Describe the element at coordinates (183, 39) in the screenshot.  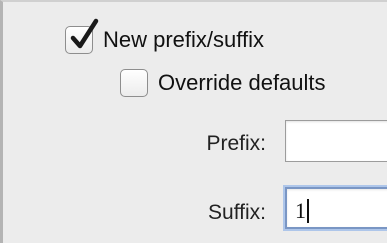
I see `new-prefix-suffix-label: New prefix/suffix` at that location.